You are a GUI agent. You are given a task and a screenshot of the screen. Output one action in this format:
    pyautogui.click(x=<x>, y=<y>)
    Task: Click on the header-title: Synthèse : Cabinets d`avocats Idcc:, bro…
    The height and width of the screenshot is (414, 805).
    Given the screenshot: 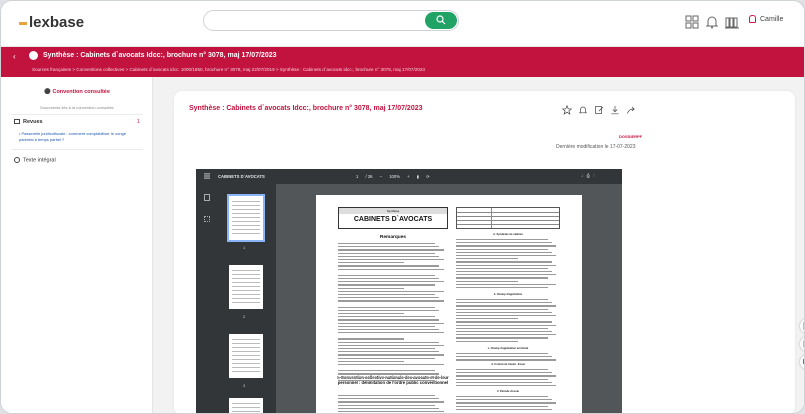 What is the action you would take?
    pyautogui.click(x=160, y=55)
    